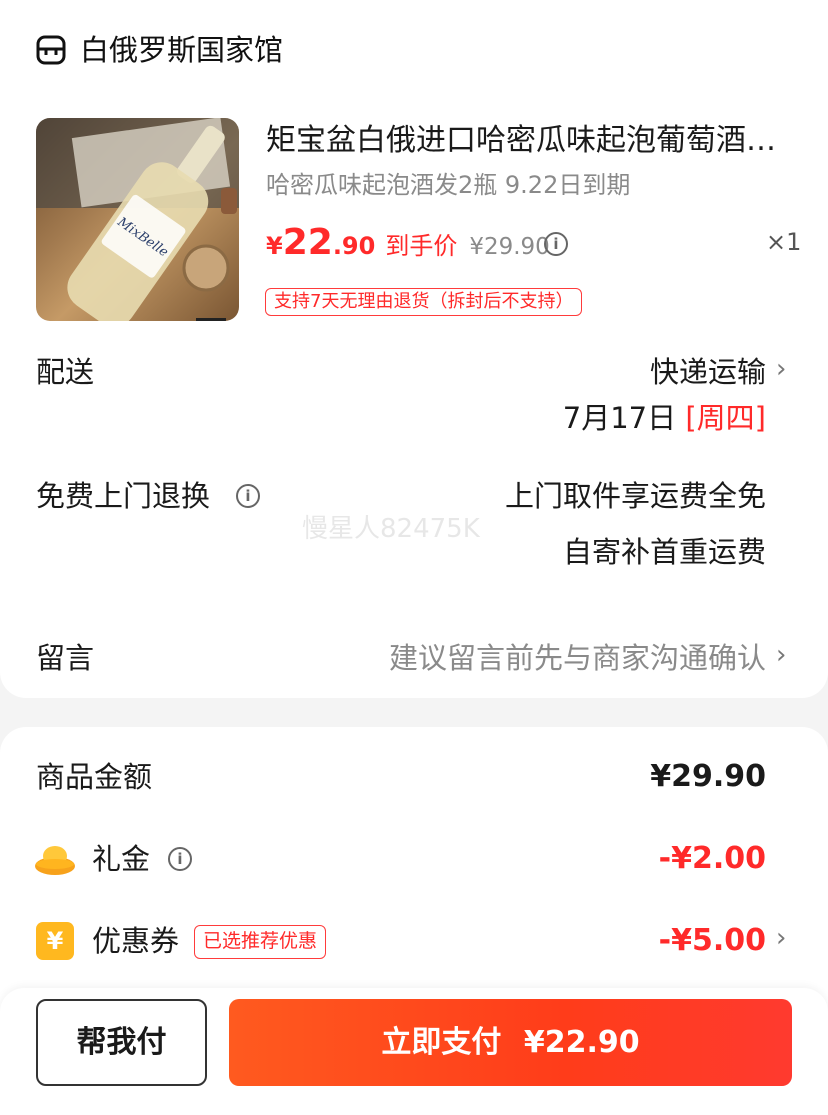  What do you see at coordinates (180, 859) in the screenshot?
I see `gift-info-icon: i` at bounding box center [180, 859].